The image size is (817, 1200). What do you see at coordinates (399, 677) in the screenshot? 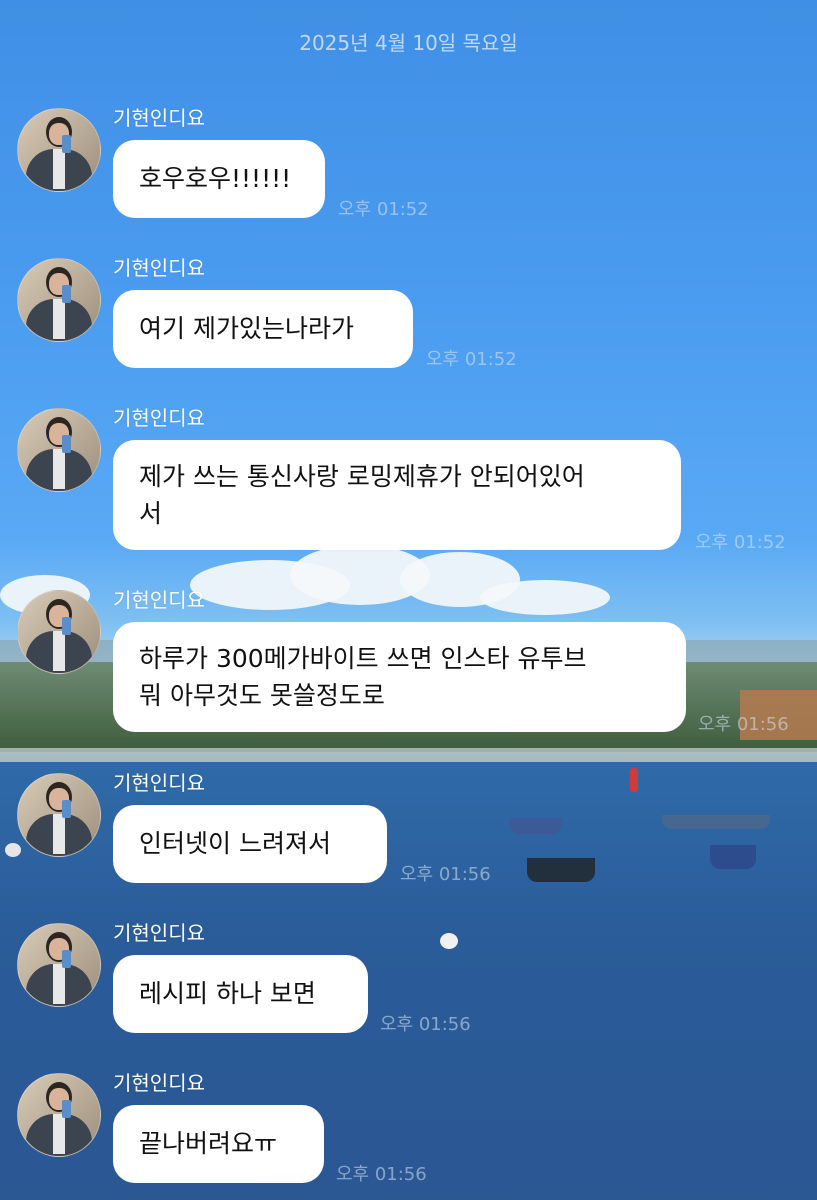
I see `message-bubble: 하루가 300메가바이트 쓰면 인스타 유투브 뭐 아무것도 못쓸정도로` at bounding box center [399, 677].